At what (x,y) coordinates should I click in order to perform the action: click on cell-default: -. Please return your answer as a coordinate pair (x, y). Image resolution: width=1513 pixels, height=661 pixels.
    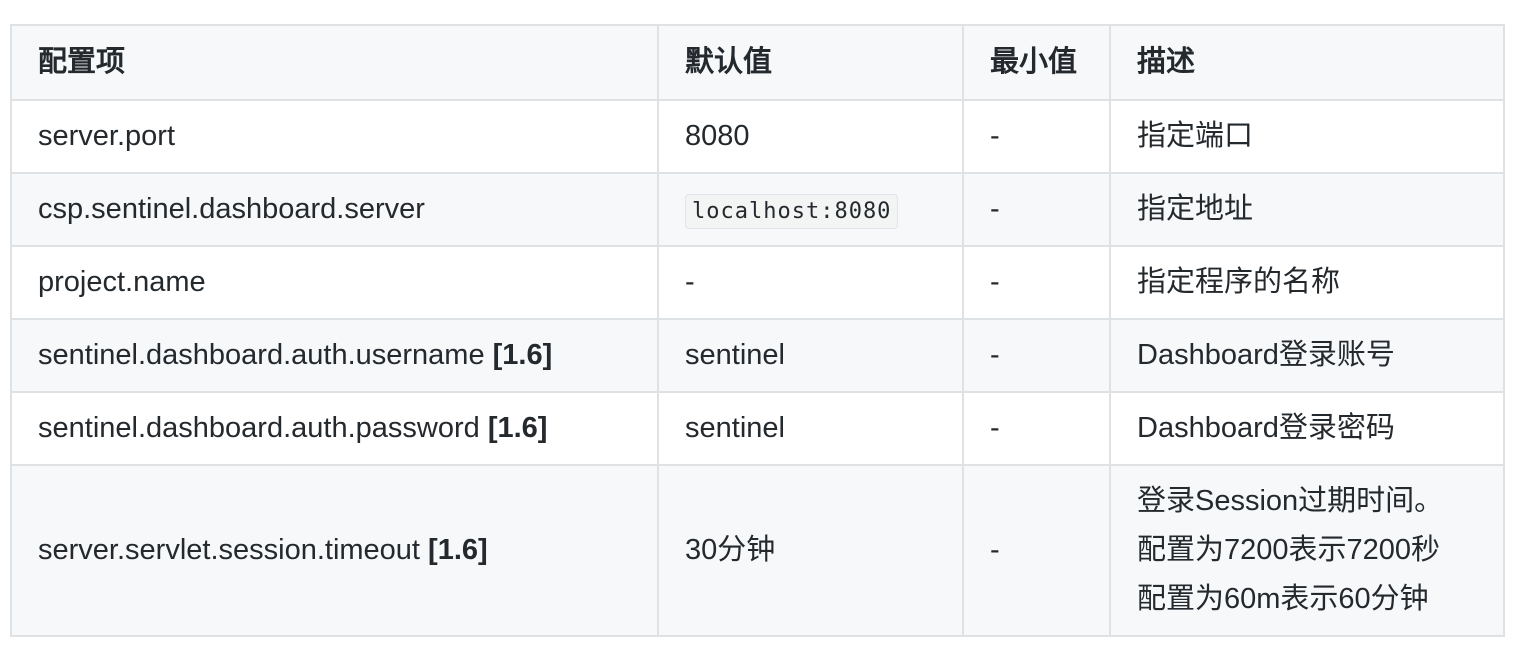
    Looking at the image, I should click on (810, 282).